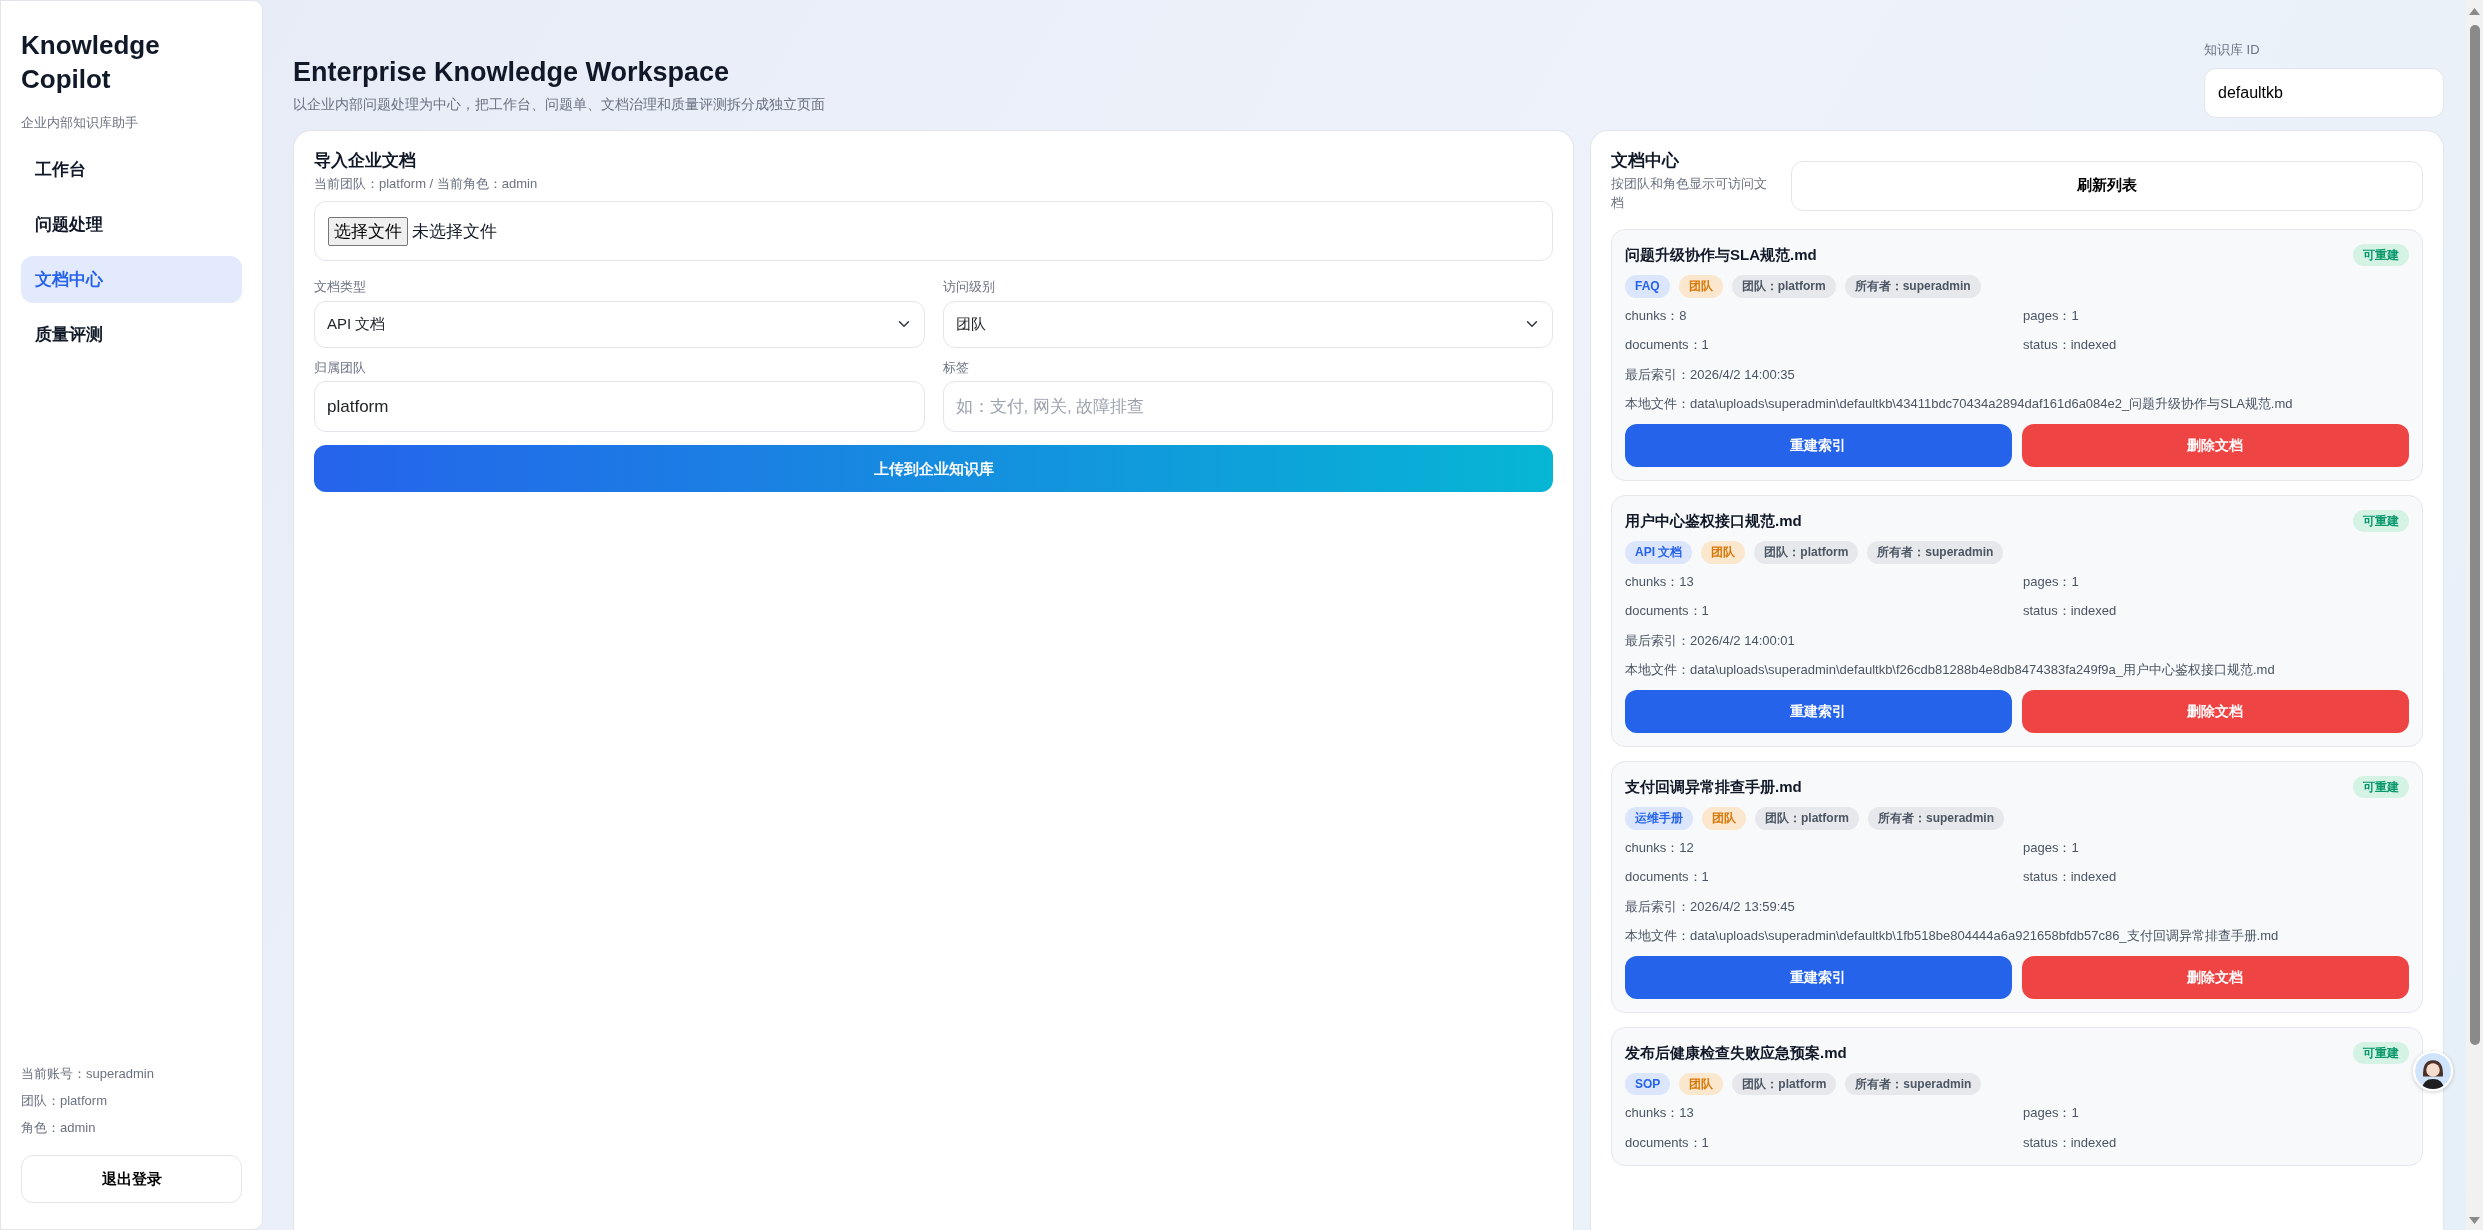  I want to click on info-text: 最后索引：2026/4/2 14:00:35, so click(1710, 374).